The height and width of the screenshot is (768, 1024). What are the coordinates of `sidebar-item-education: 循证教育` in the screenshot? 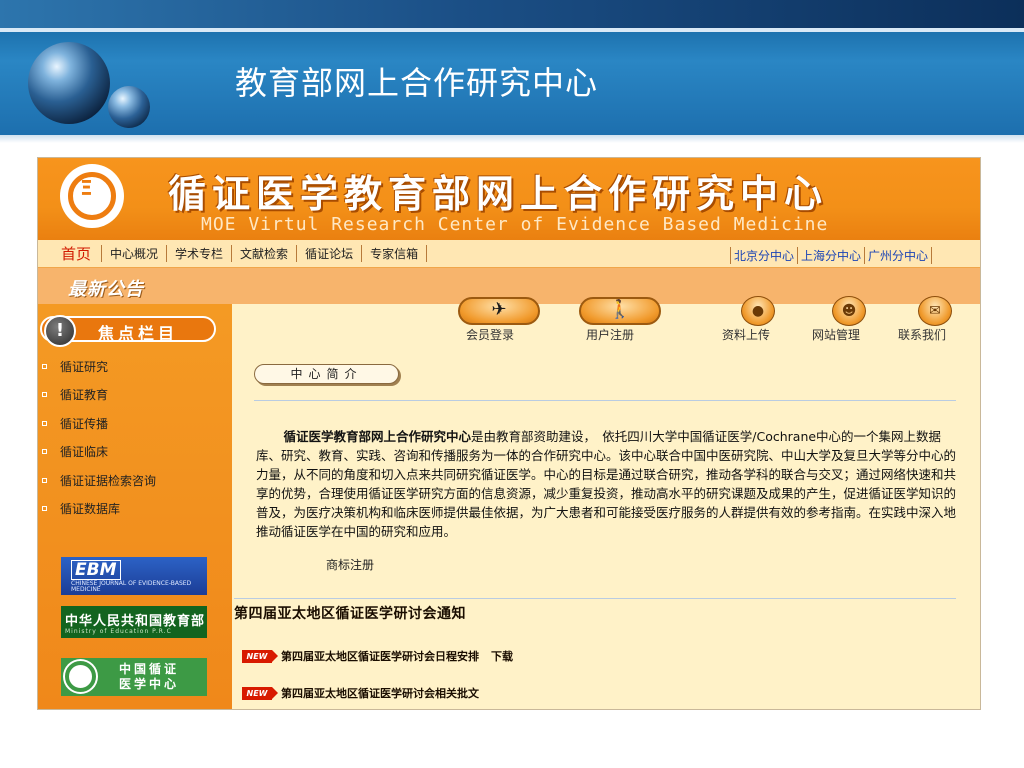 It's located at (75, 394).